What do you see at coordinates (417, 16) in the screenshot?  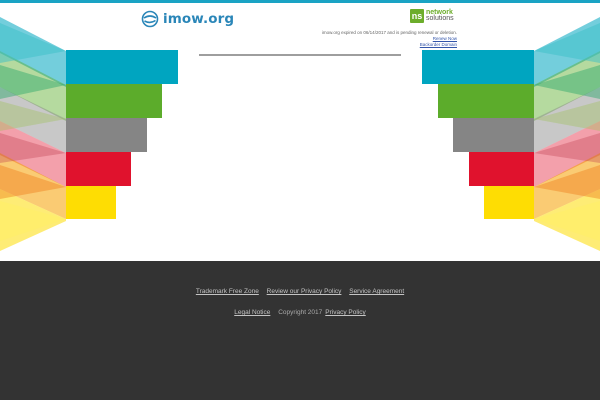 I see `ns-mark-icon: ns` at bounding box center [417, 16].